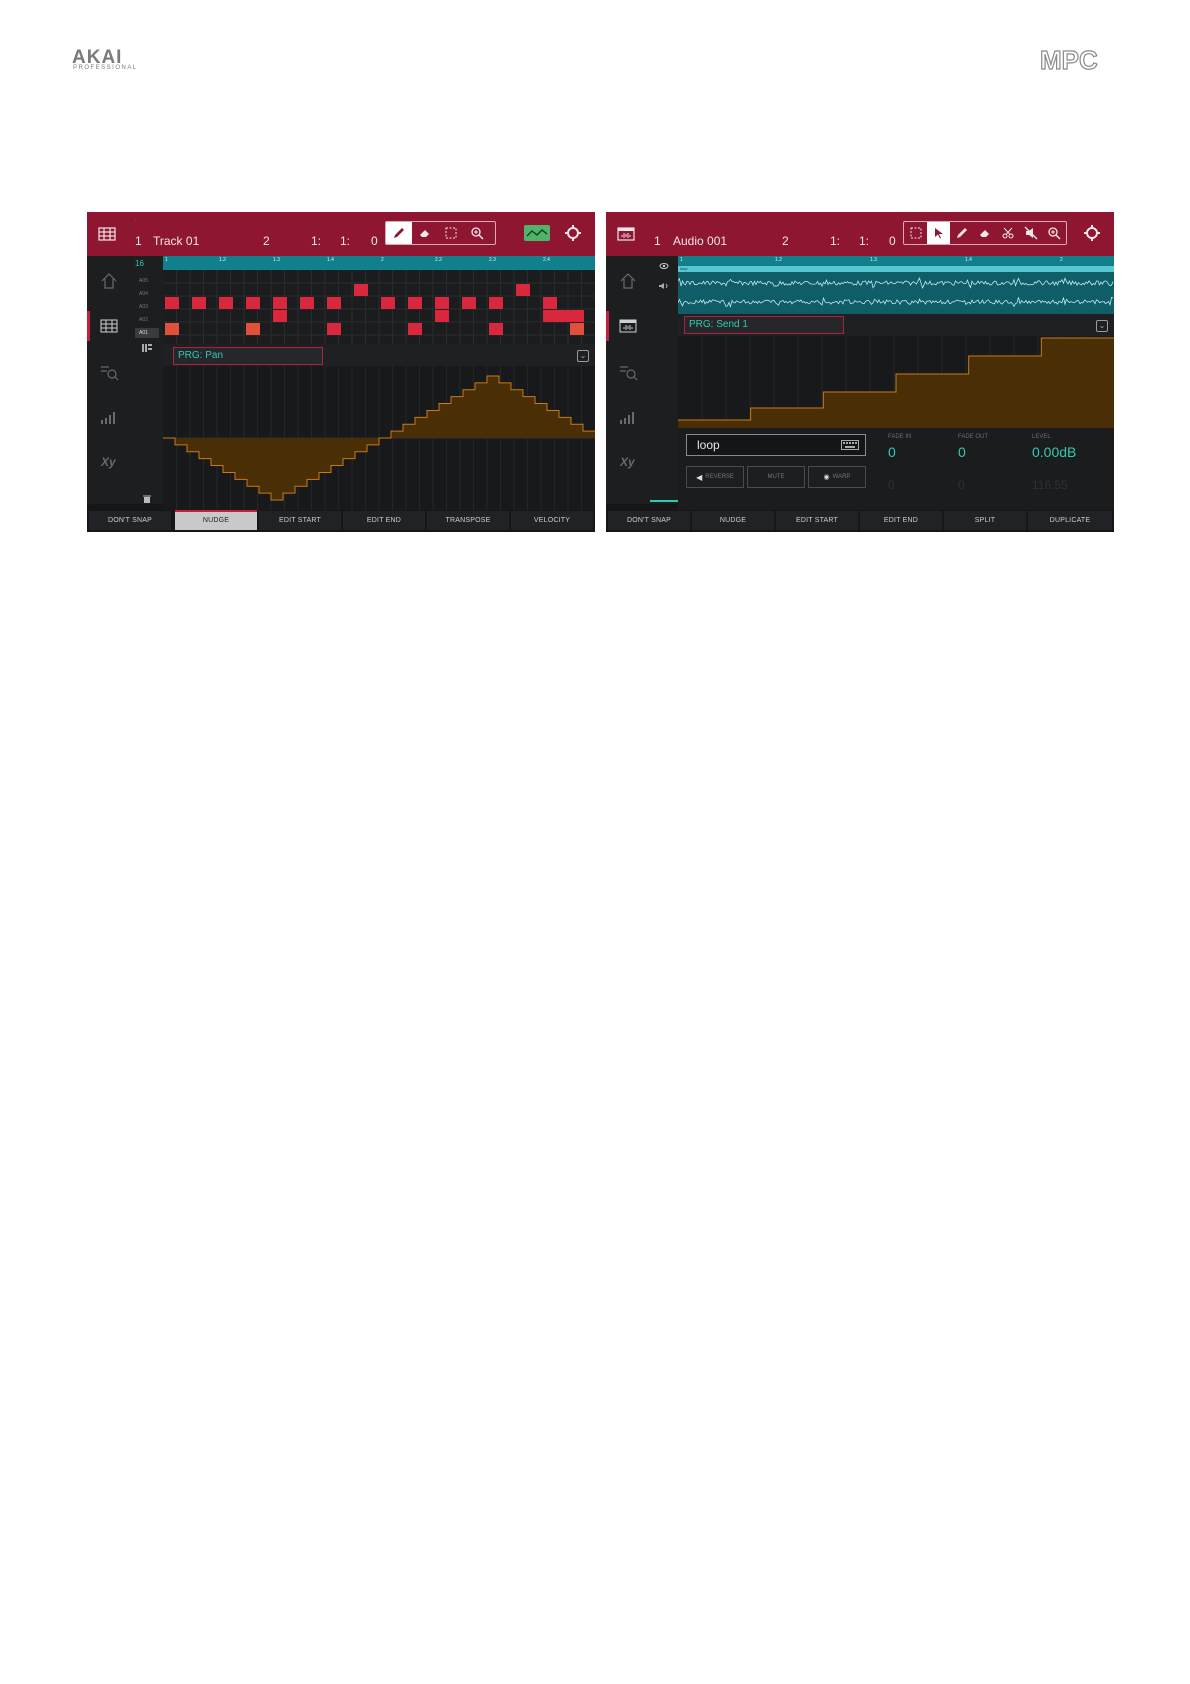 This screenshot has width=1190, height=1684. What do you see at coordinates (938, 233) in the screenshot?
I see `pointer-icon` at bounding box center [938, 233].